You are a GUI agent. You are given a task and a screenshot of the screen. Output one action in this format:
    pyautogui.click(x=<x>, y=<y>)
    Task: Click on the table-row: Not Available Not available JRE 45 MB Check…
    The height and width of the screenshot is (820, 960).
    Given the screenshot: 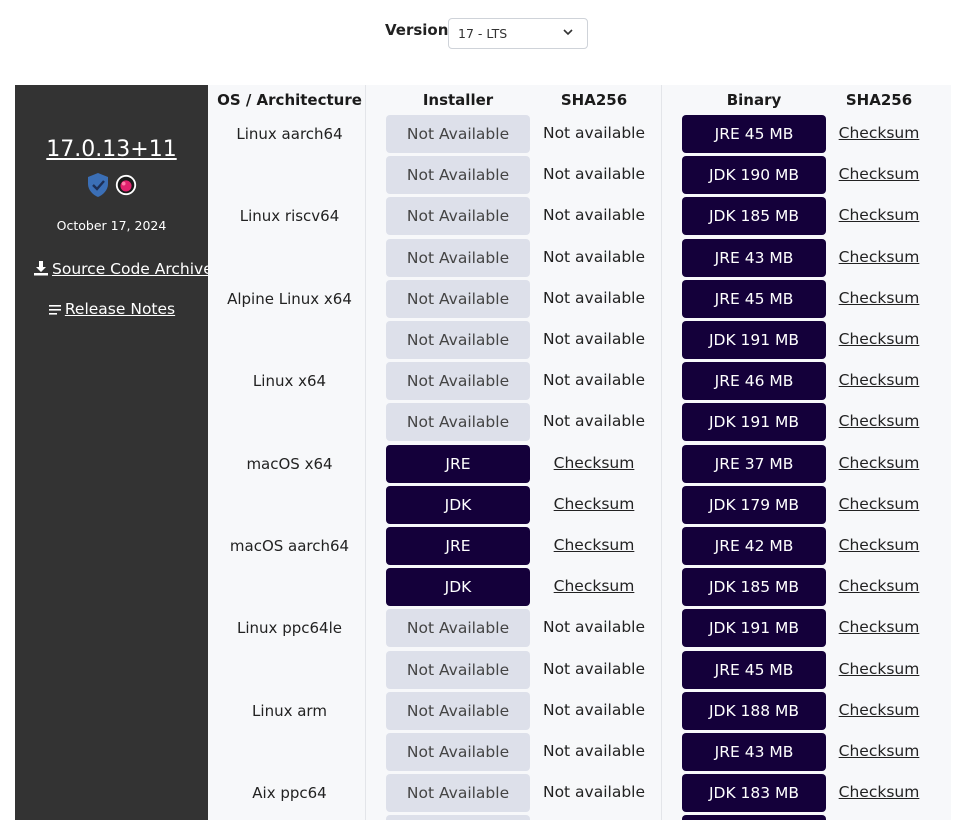 What is the action you would take?
    pyautogui.click(x=579, y=671)
    